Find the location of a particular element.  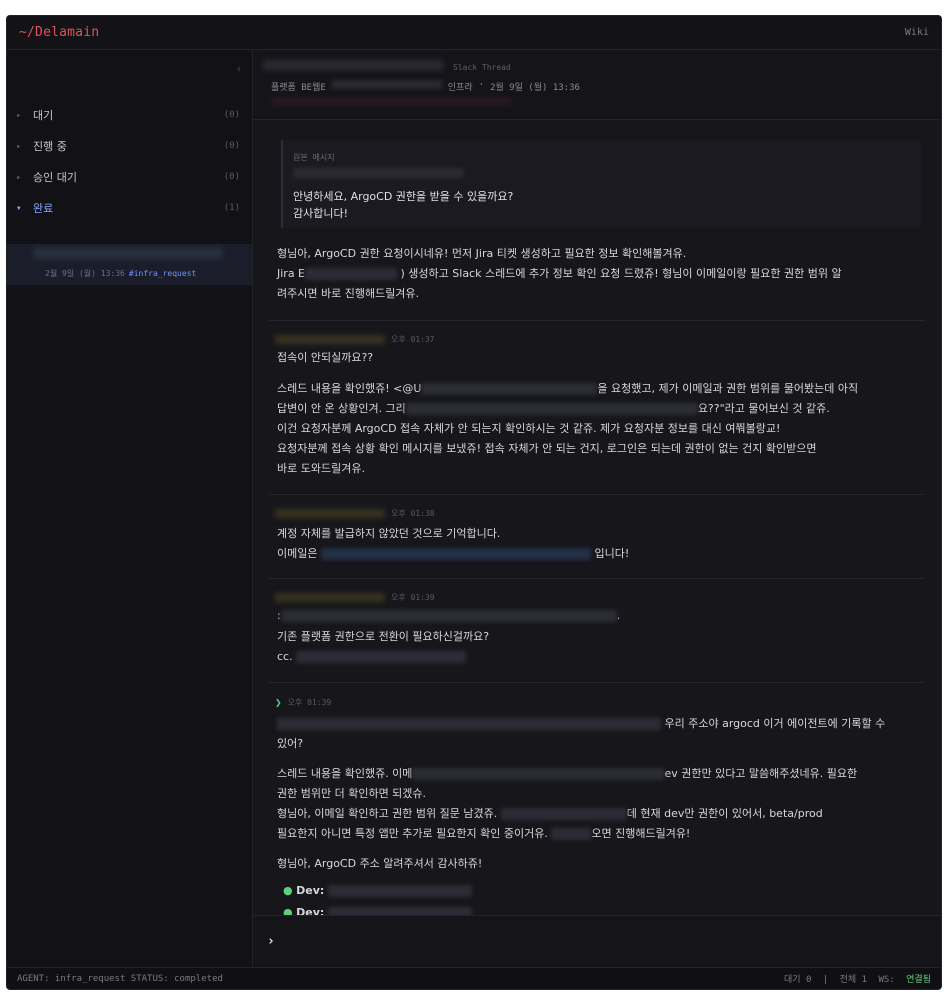

ws-label: WS: is located at coordinates (886, 980).